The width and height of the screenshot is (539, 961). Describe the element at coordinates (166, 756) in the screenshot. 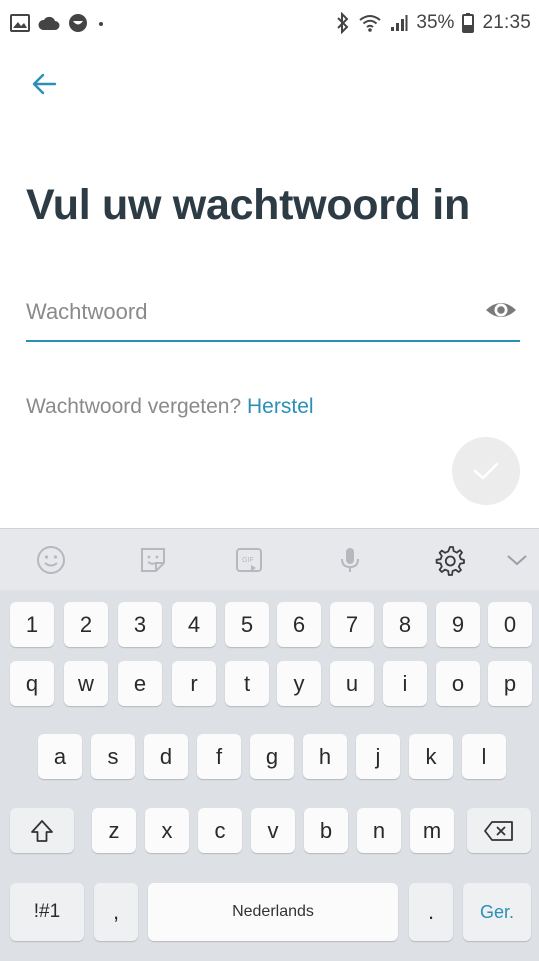

I see `key-d: d` at that location.